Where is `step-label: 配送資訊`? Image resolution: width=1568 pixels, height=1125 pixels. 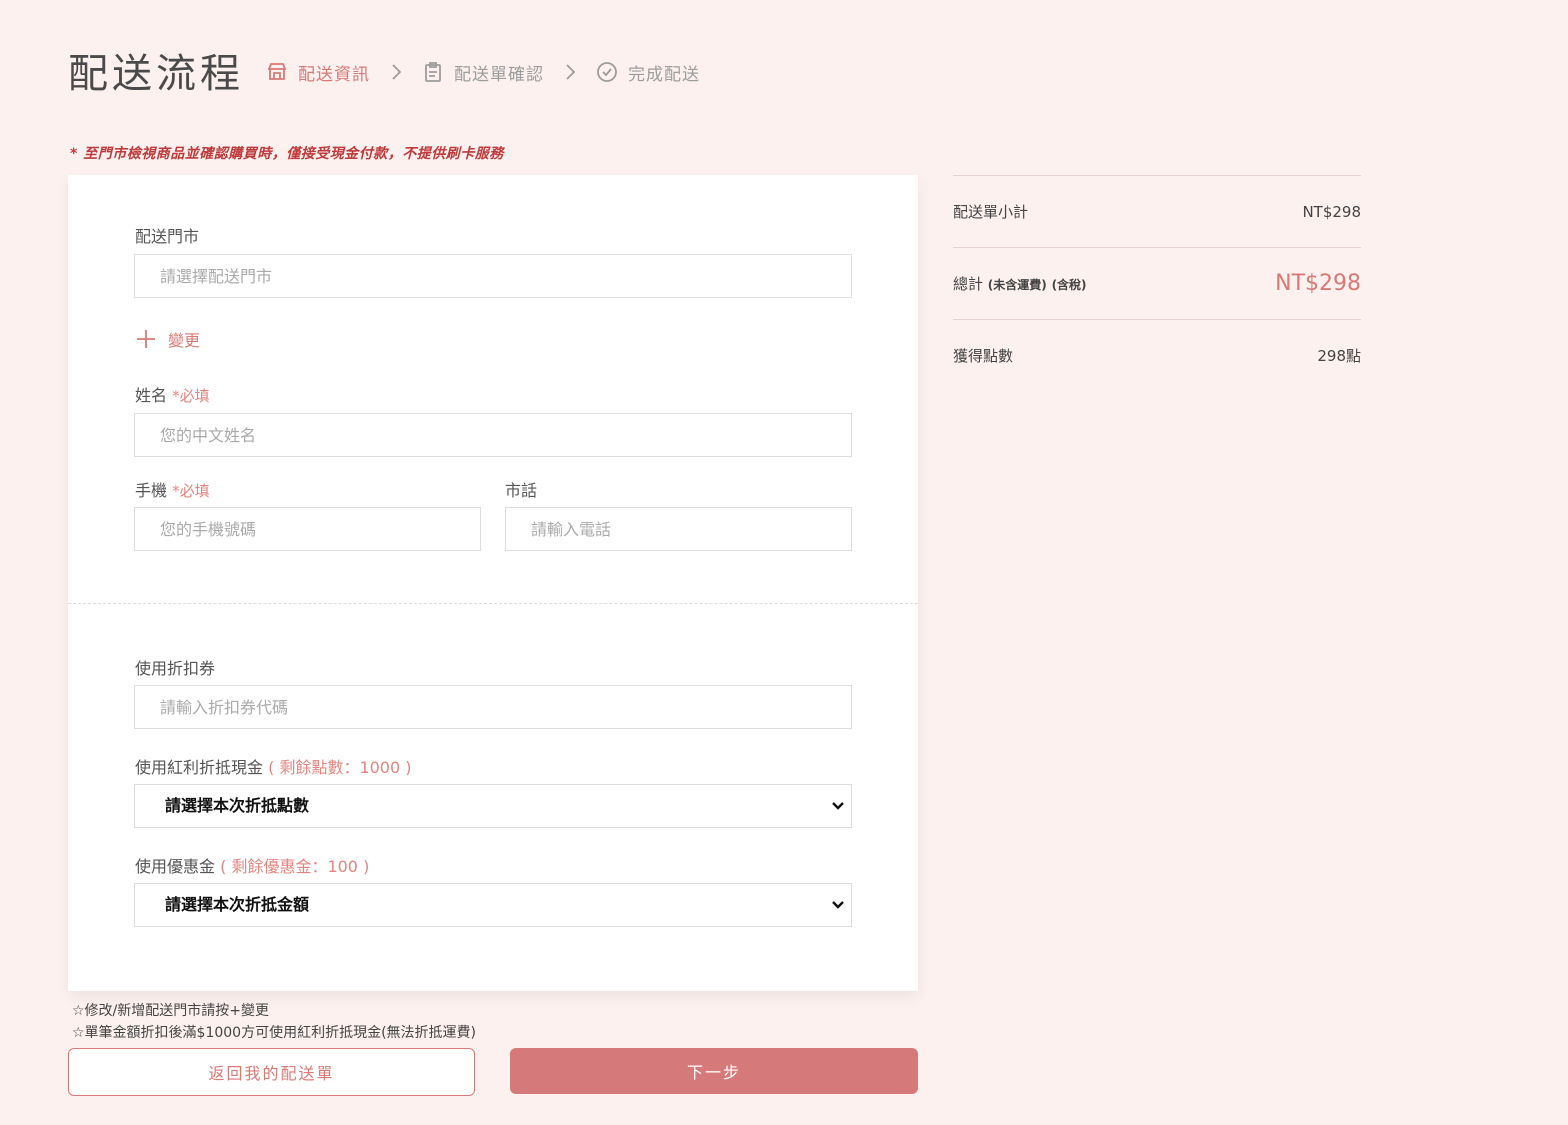
step-label: 配送資訊 is located at coordinates (334, 74).